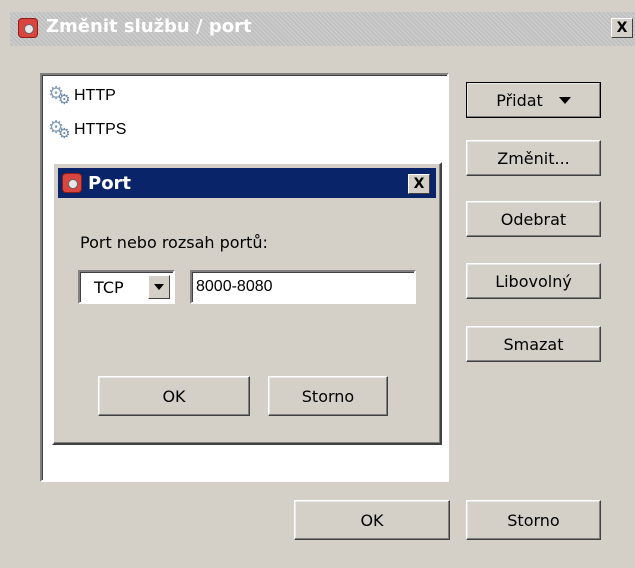 Image resolution: width=635 pixels, height=568 pixels. What do you see at coordinates (303, 287) in the screenshot?
I see `port-input: 8000-8080` at bounding box center [303, 287].